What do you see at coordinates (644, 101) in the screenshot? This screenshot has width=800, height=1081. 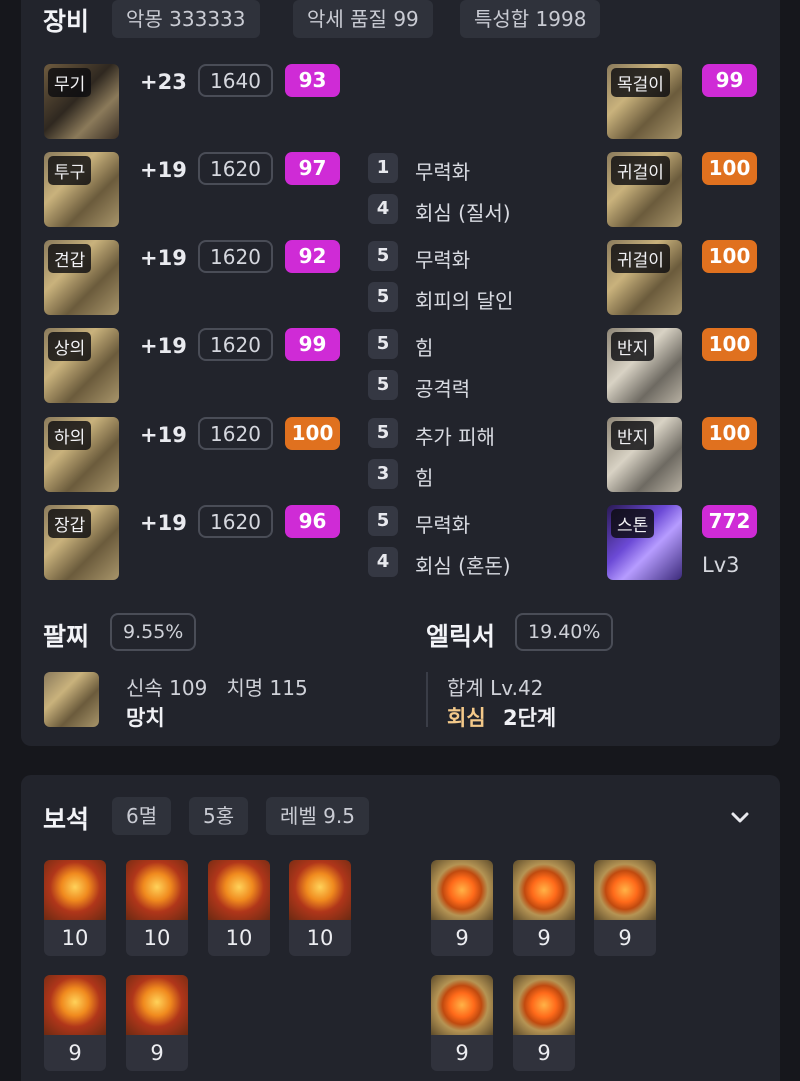 I see `necklace-slot-icon: 목걸이` at bounding box center [644, 101].